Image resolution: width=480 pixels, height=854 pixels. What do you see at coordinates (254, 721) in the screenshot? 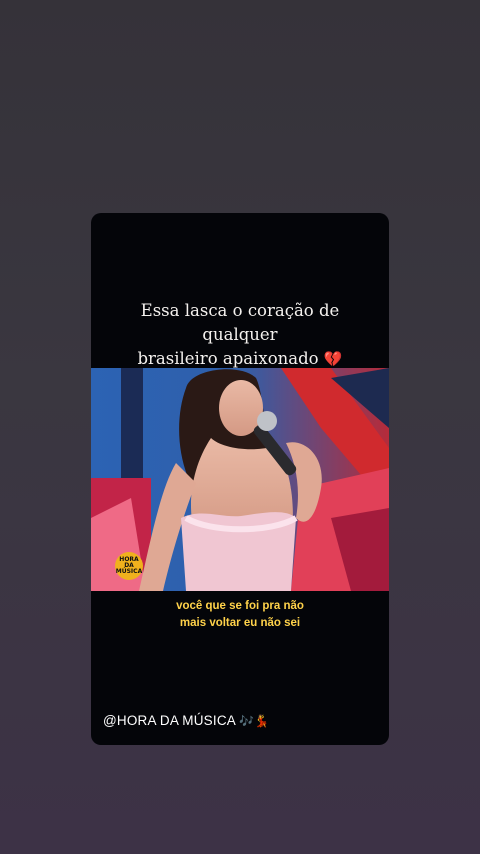
I see `music-dance-emoji-icon: 🎶💃` at bounding box center [254, 721].